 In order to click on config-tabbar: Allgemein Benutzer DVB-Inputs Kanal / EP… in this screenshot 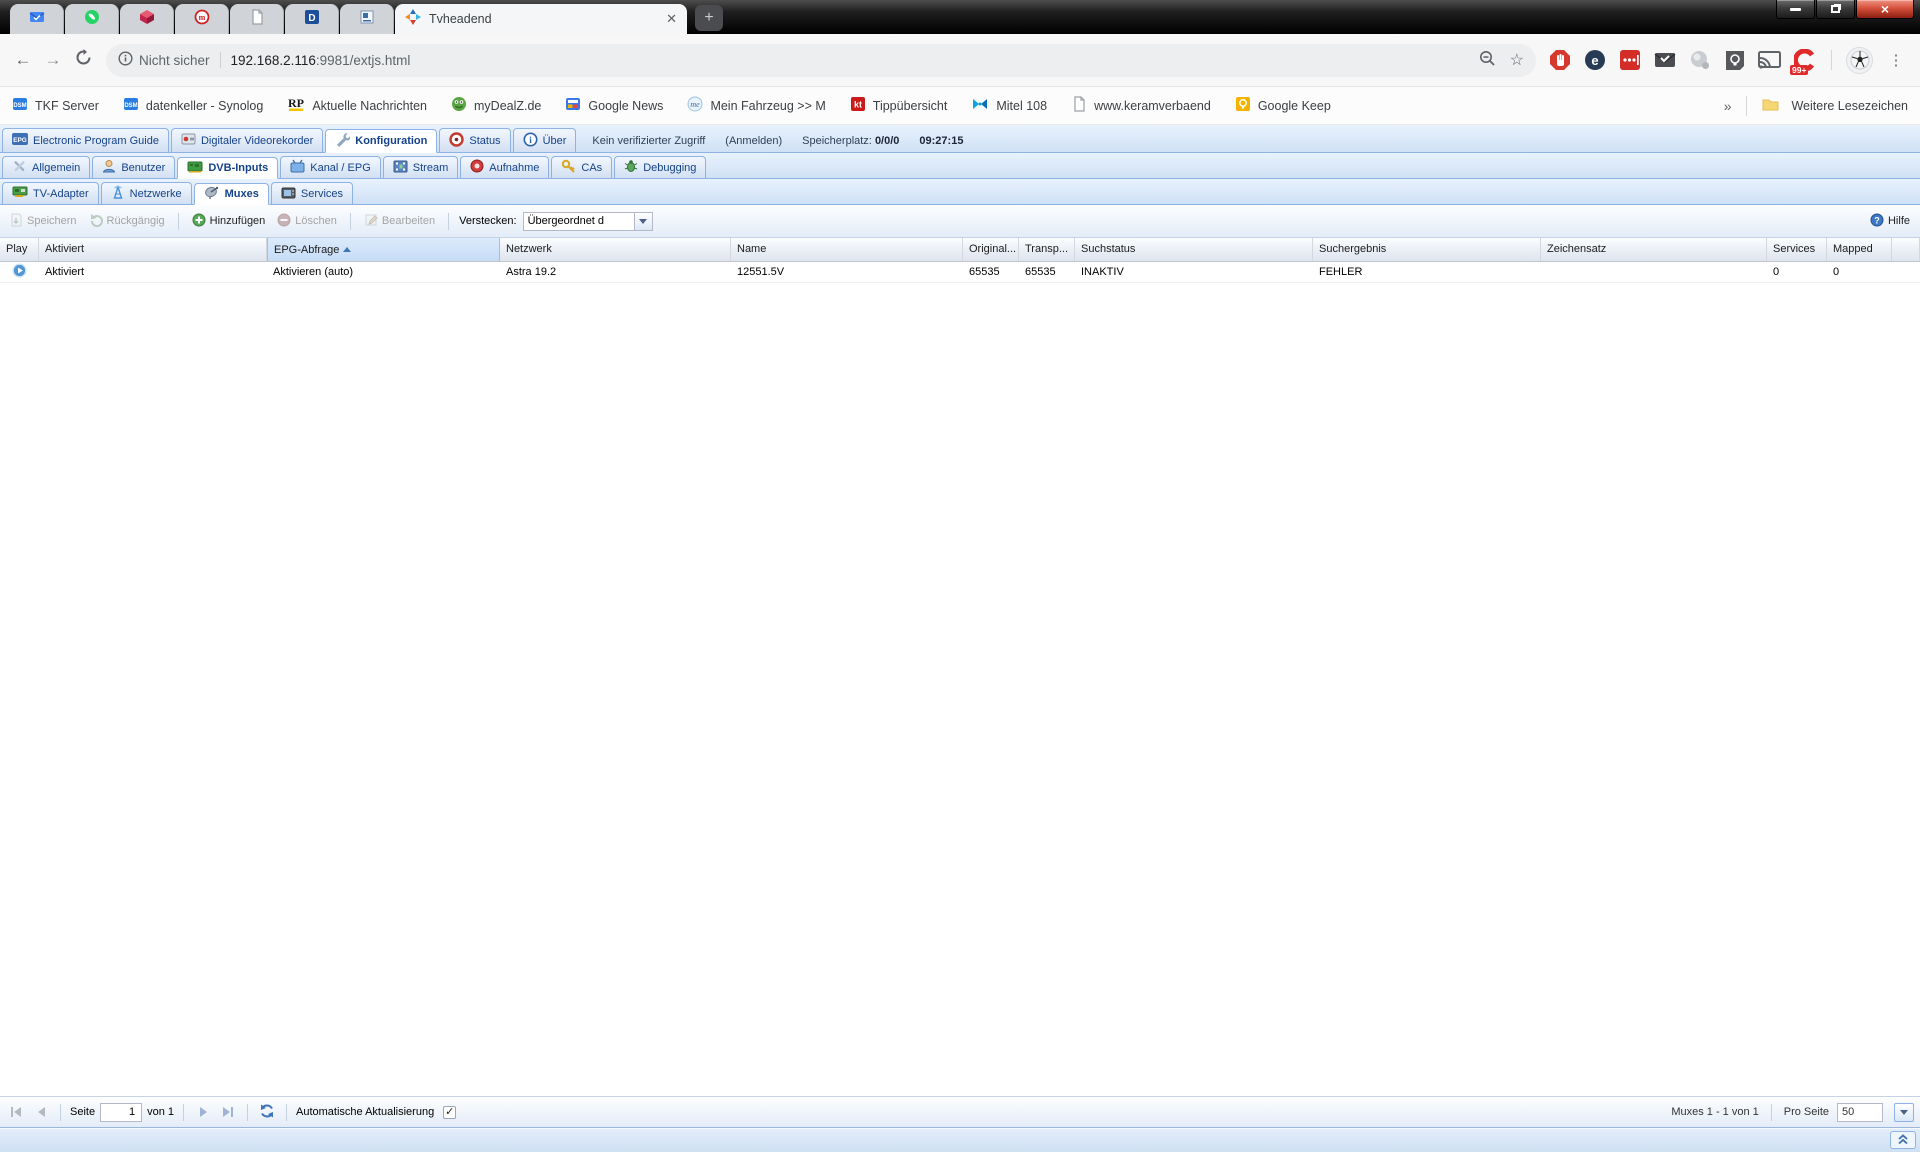, I will do `click(960, 166)`.